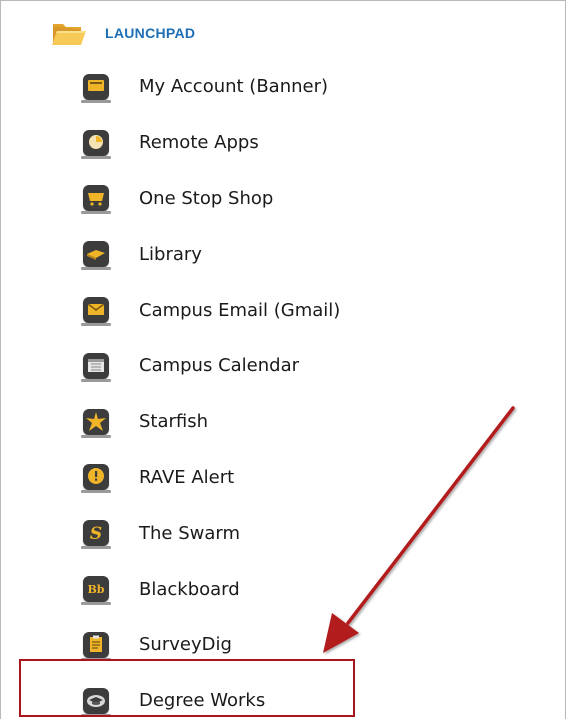 This screenshot has height=719, width=568. What do you see at coordinates (170, 254) in the screenshot?
I see `app-item-label: Library` at bounding box center [170, 254].